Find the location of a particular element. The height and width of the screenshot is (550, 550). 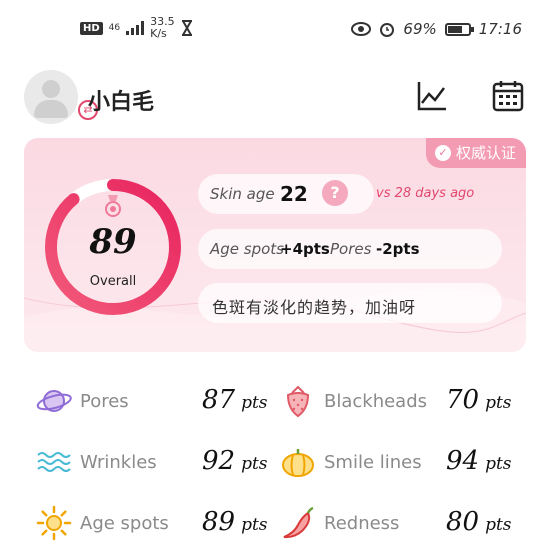

status-left: HD 46 33.5 K/s is located at coordinates (136, 28).